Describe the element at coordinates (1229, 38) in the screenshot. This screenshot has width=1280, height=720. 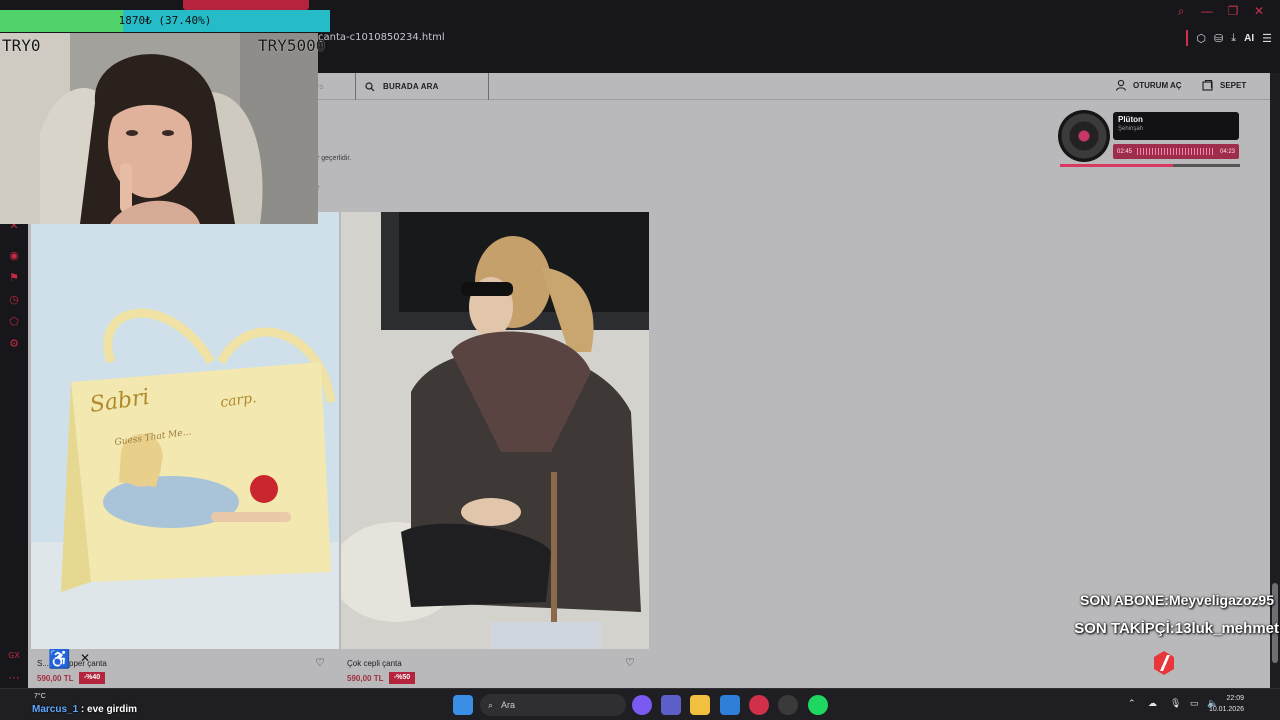
I see `browser-toolbar-actions: ⬡ ⛁ ⤓ AI ☰` at that location.